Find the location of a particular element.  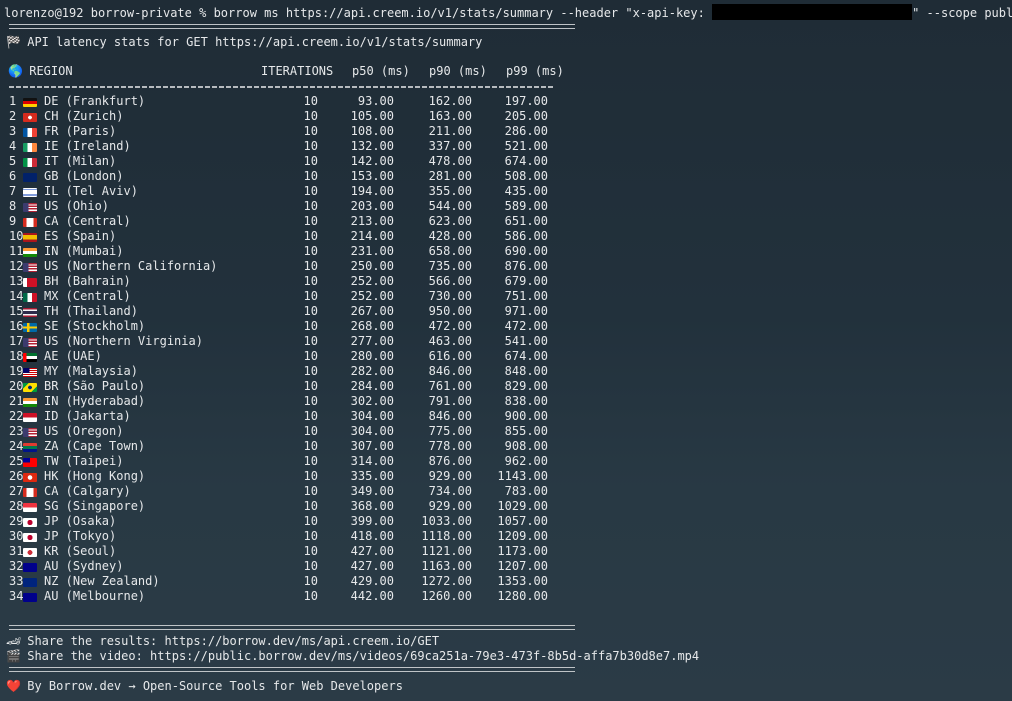

flag-bh-icon is located at coordinates (30, 282).